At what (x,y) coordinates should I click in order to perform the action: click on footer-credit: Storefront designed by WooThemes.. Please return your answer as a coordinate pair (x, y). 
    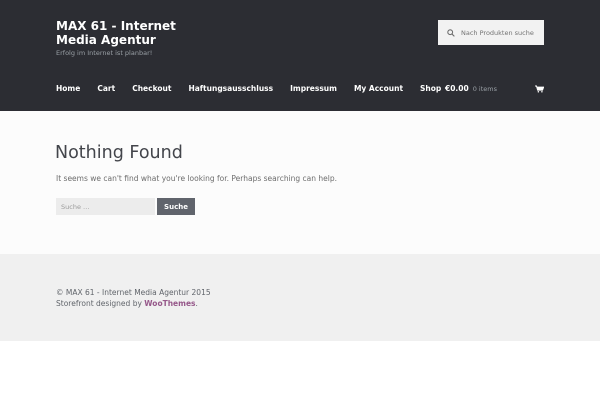
    Looking at the image, I should click on (133, 303).